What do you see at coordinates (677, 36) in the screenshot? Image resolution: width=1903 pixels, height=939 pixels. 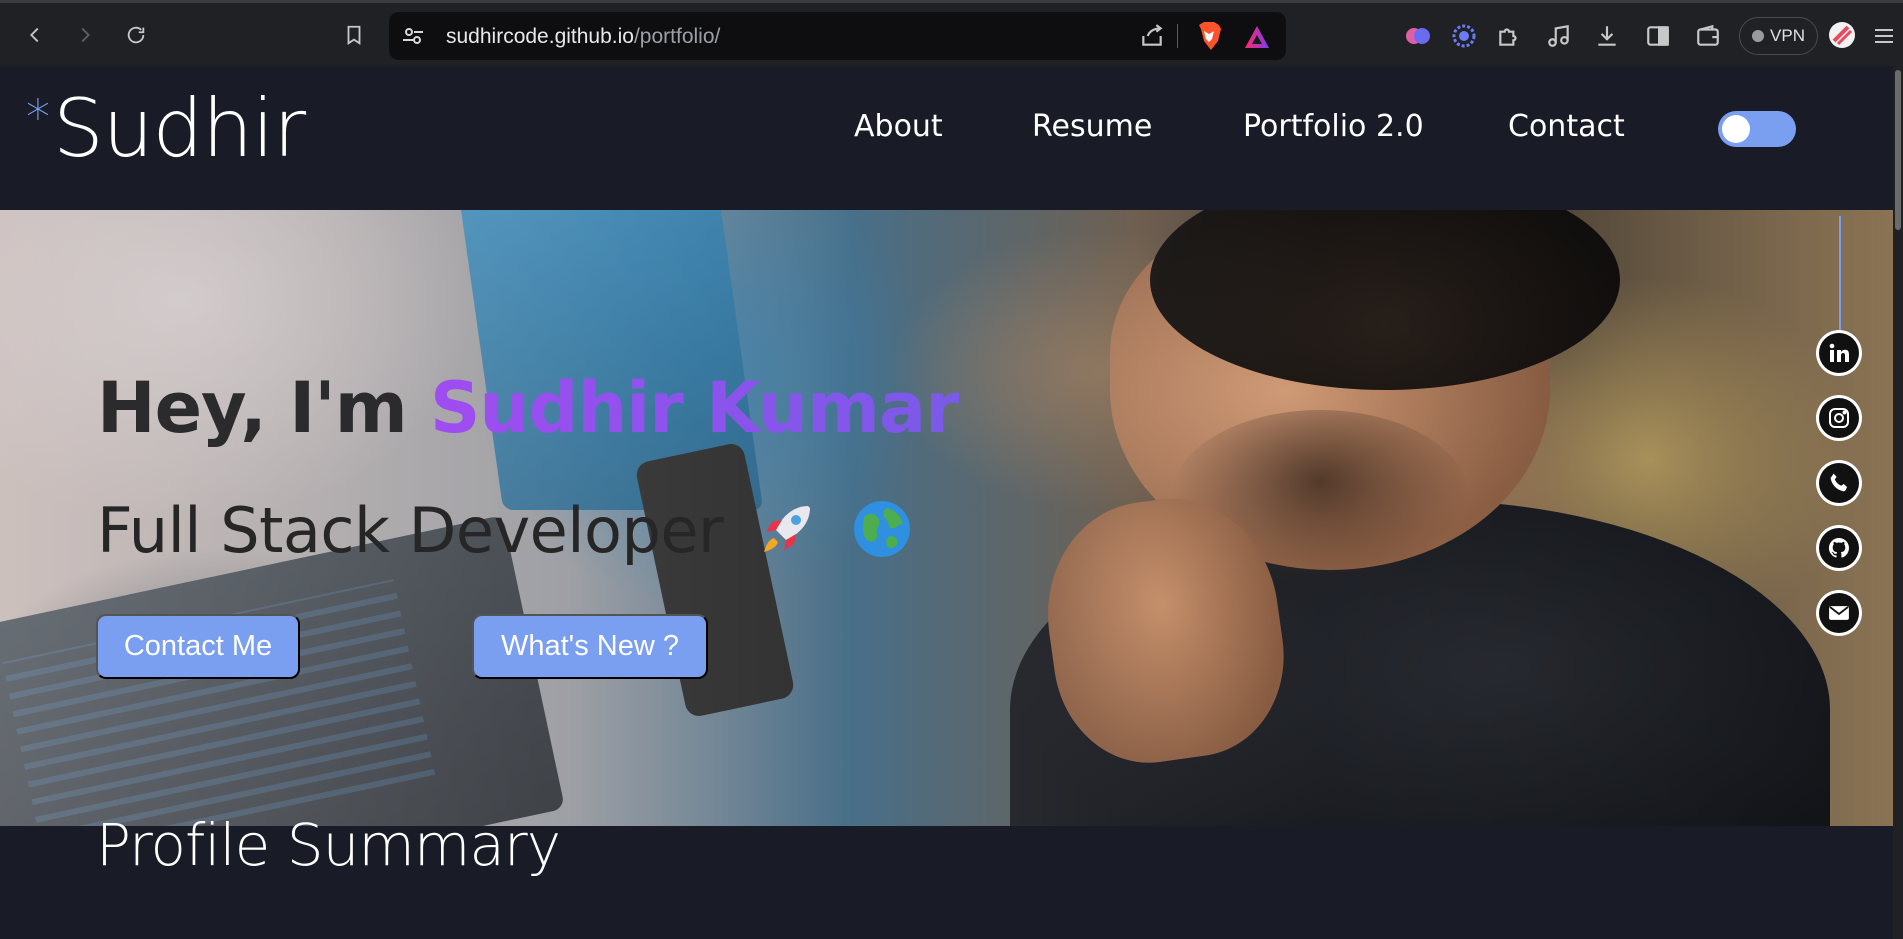 I see `url-path: /portfolio/` at bounding box center [677, 36].